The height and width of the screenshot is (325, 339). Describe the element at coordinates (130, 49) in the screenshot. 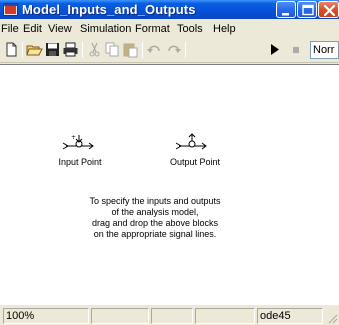

I see `paste-icon` at that location.